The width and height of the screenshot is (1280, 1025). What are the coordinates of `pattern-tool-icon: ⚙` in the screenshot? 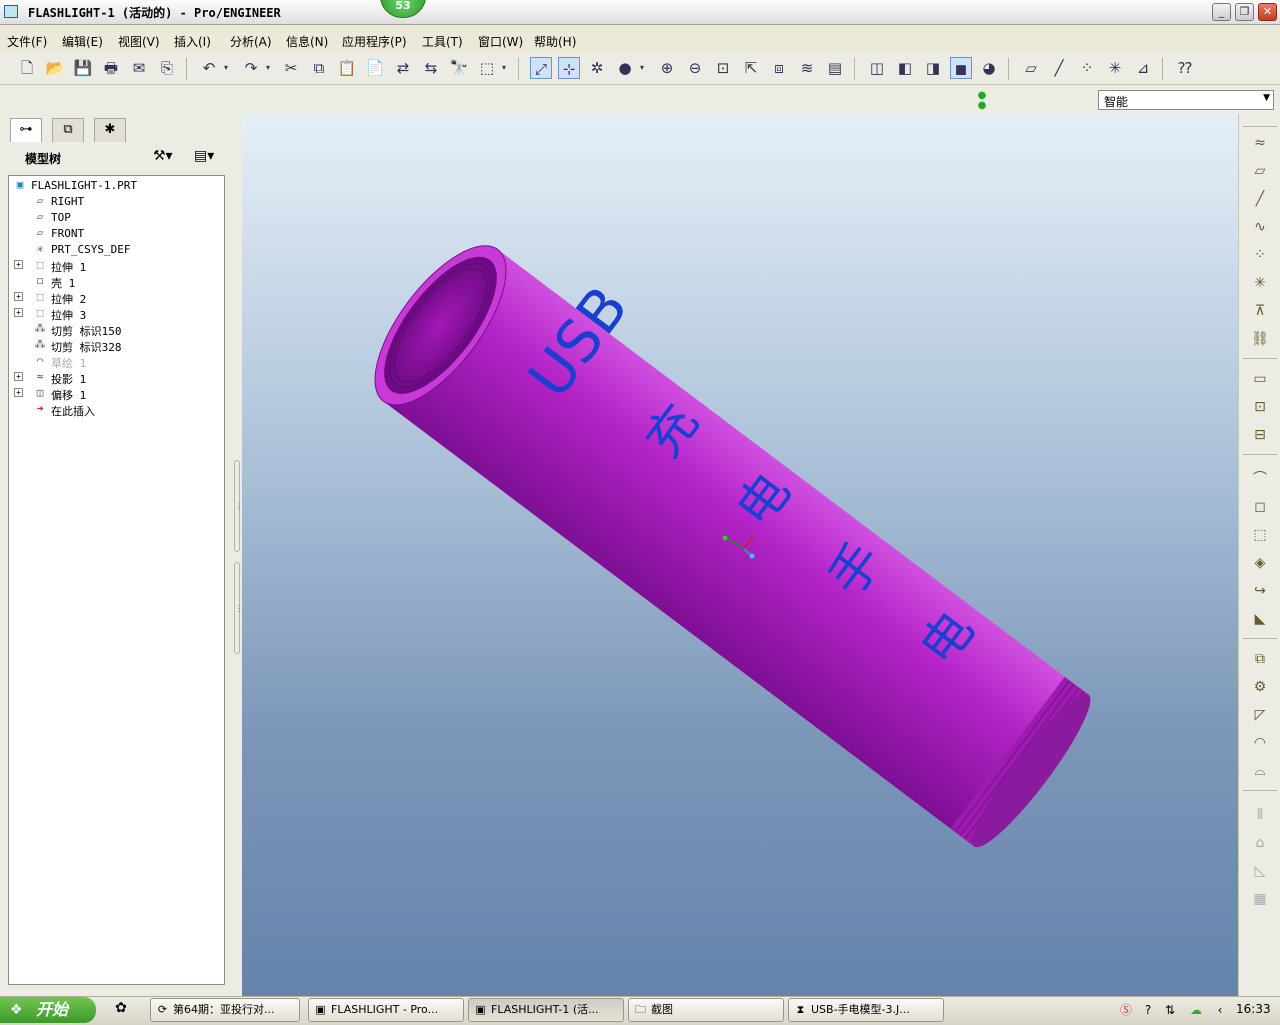 It's located at (1260, 687).